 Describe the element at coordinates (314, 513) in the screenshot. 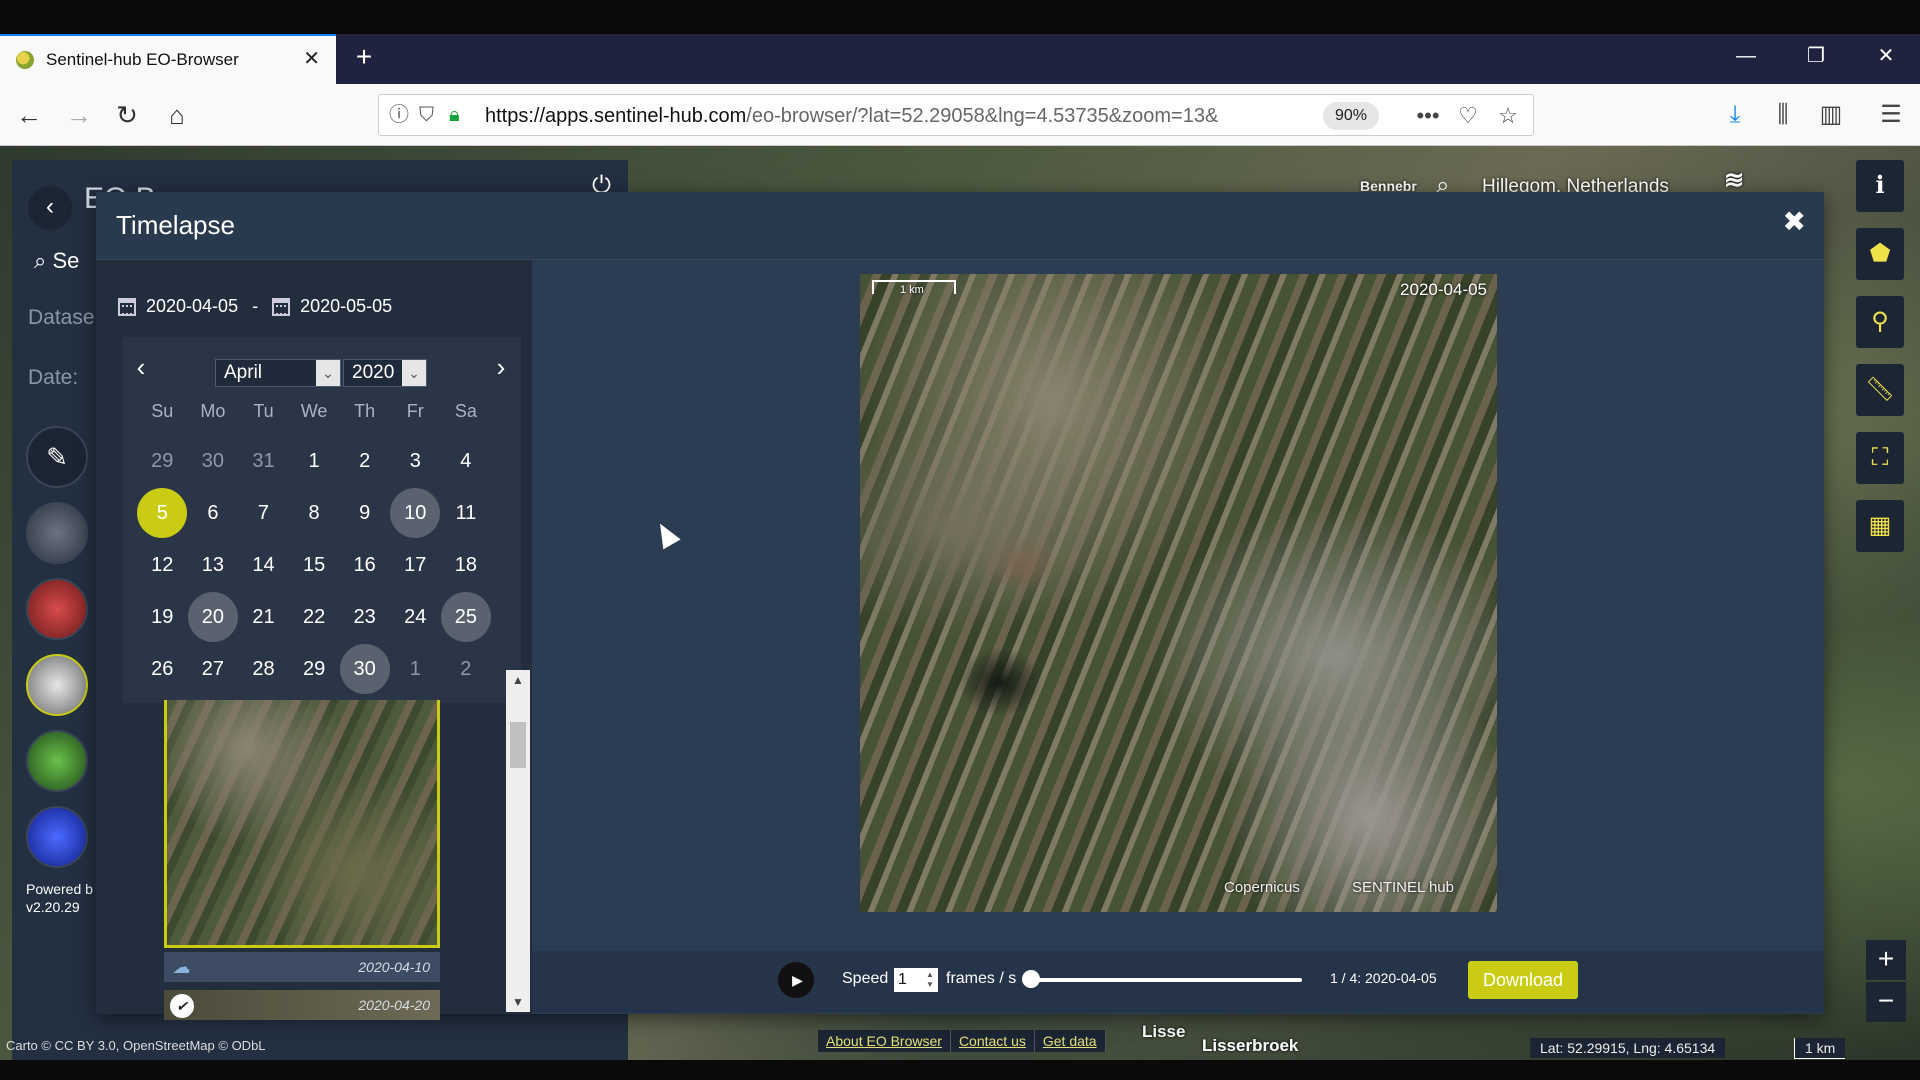

I see `calendar-day: 8` at that location.